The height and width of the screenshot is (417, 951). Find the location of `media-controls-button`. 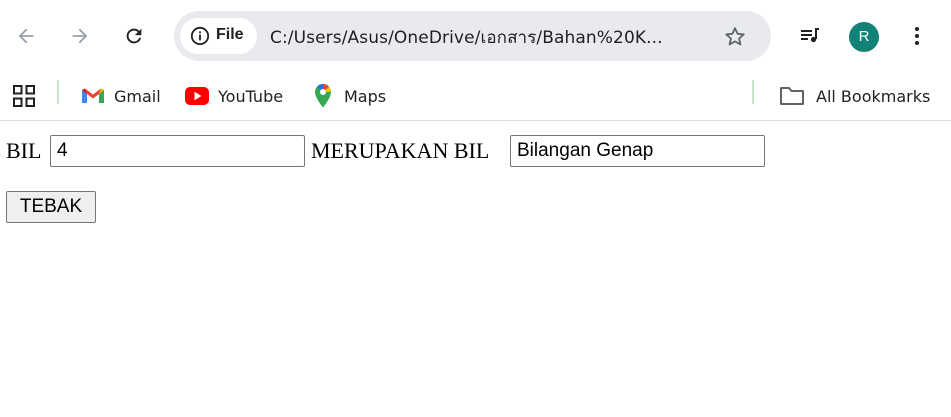

media-controls-button is located at coordinates (810, 36).